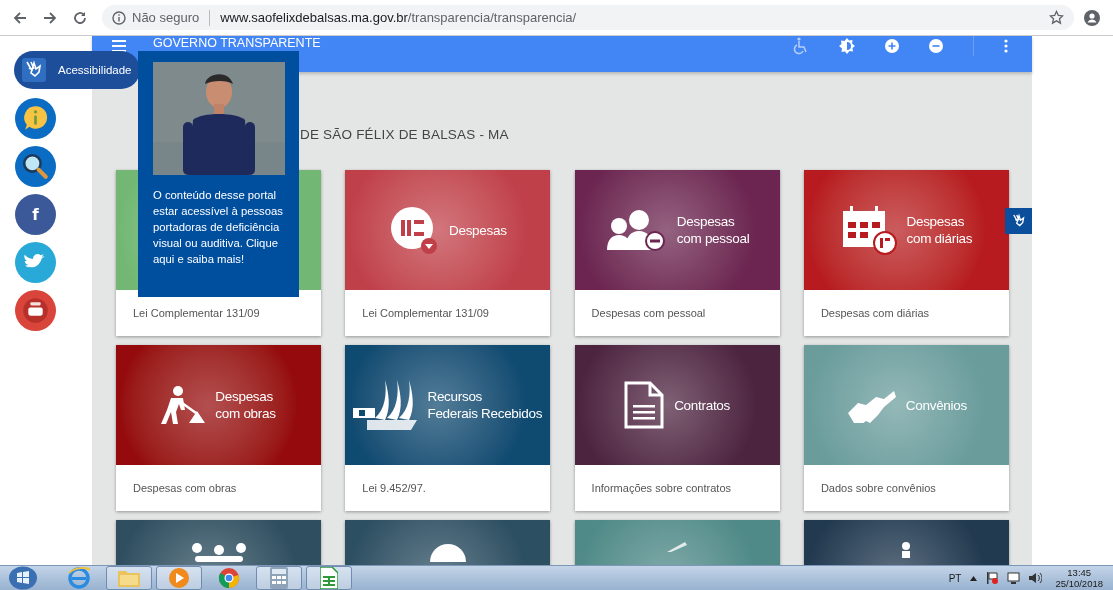  What do you see at coordinates (185, 488) in the screenshot?
I see `card-caption: Despesas com obras` at bounding box center [185, 488].